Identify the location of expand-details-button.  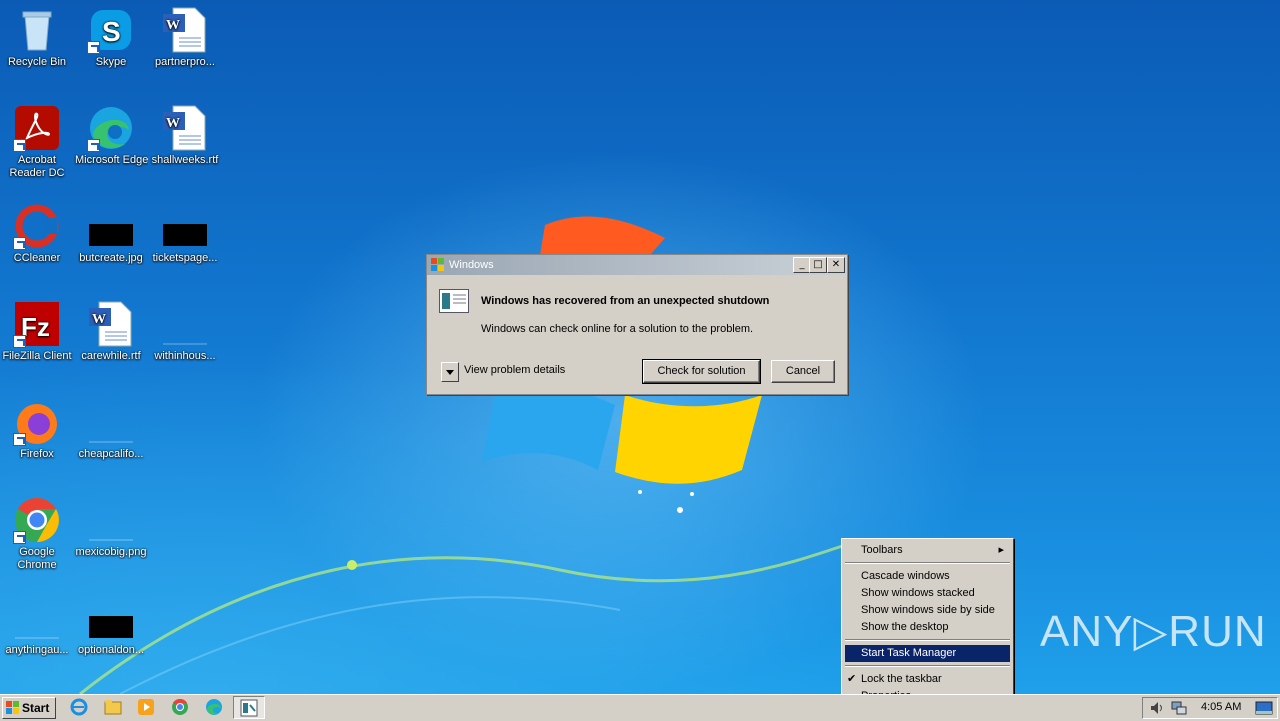
(450, 372).